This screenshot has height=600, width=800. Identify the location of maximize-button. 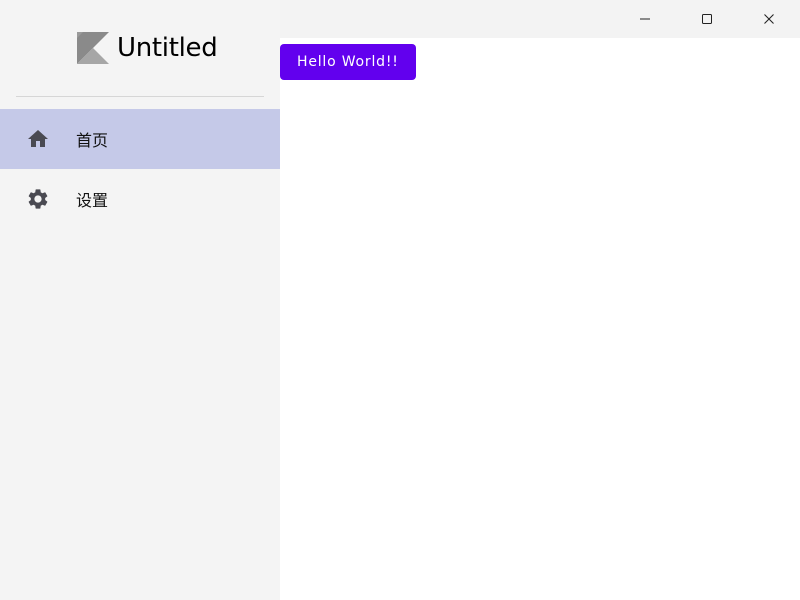
(707, 19).